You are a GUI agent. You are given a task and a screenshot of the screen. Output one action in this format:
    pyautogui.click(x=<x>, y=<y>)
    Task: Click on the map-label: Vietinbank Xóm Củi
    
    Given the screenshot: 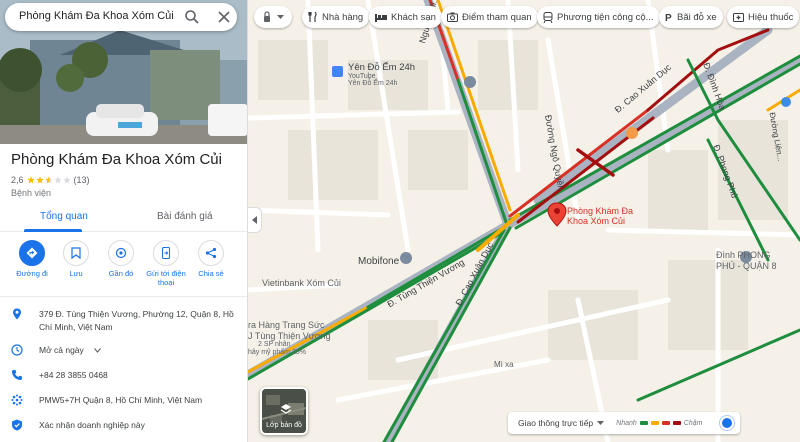 What is the action you would take?
    pyautogui.click(x=301, y=283)
    